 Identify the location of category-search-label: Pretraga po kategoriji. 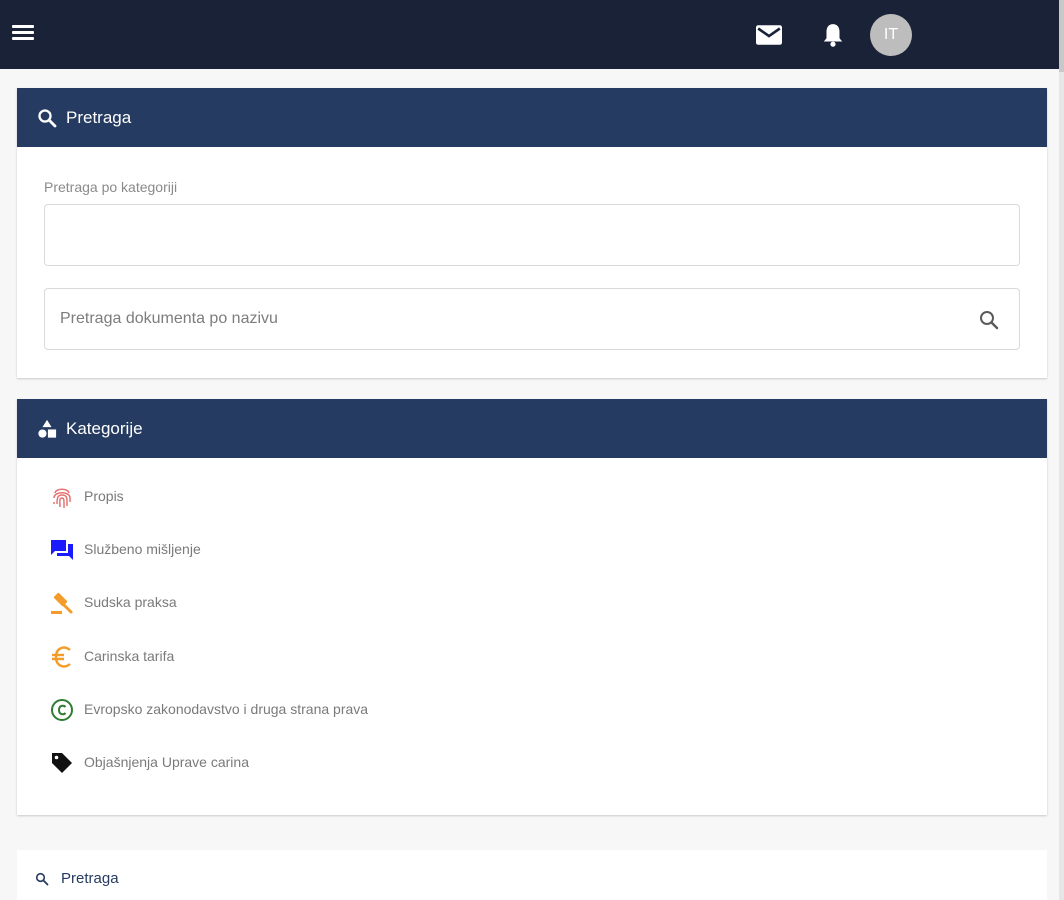
(111, 187).